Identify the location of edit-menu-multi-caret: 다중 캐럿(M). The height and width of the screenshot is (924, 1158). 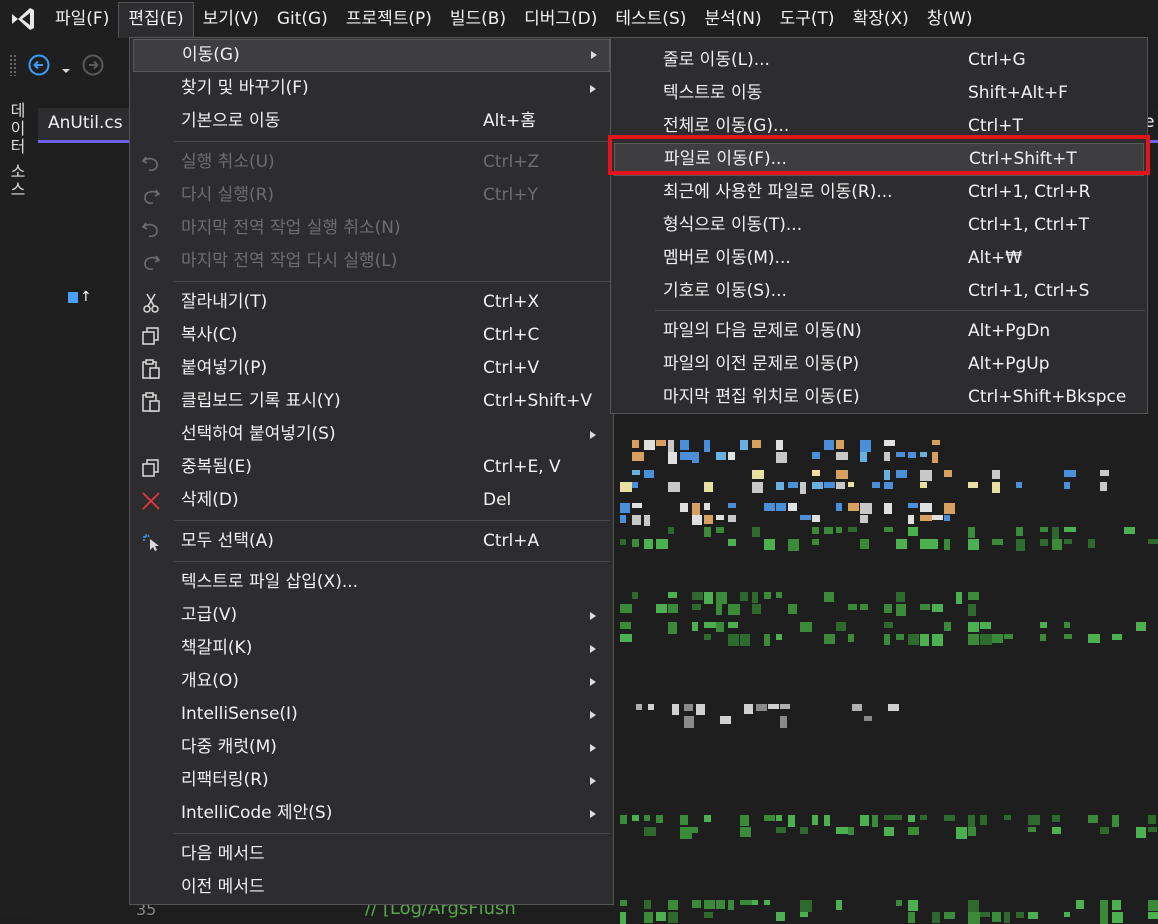
(371, 747).